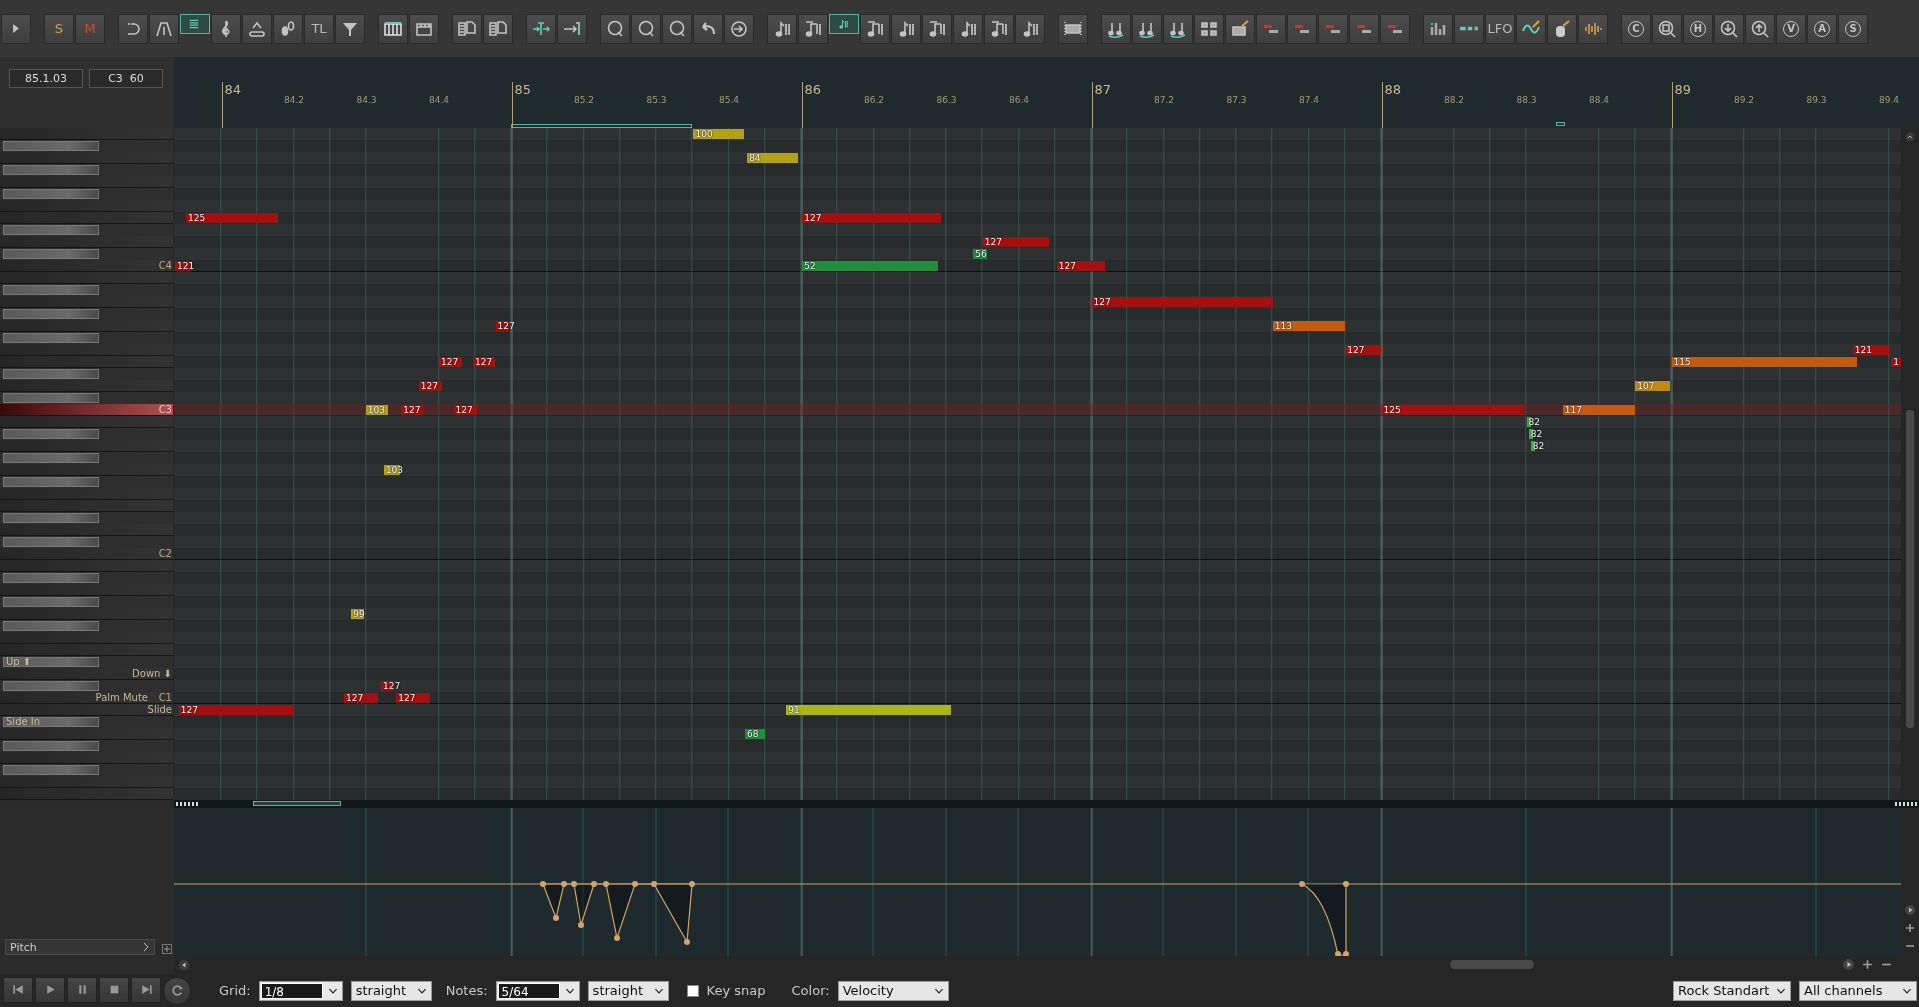 The height and width of the screenshot is (1007, 1919). I want to click on stop-button, so click(114, 989).